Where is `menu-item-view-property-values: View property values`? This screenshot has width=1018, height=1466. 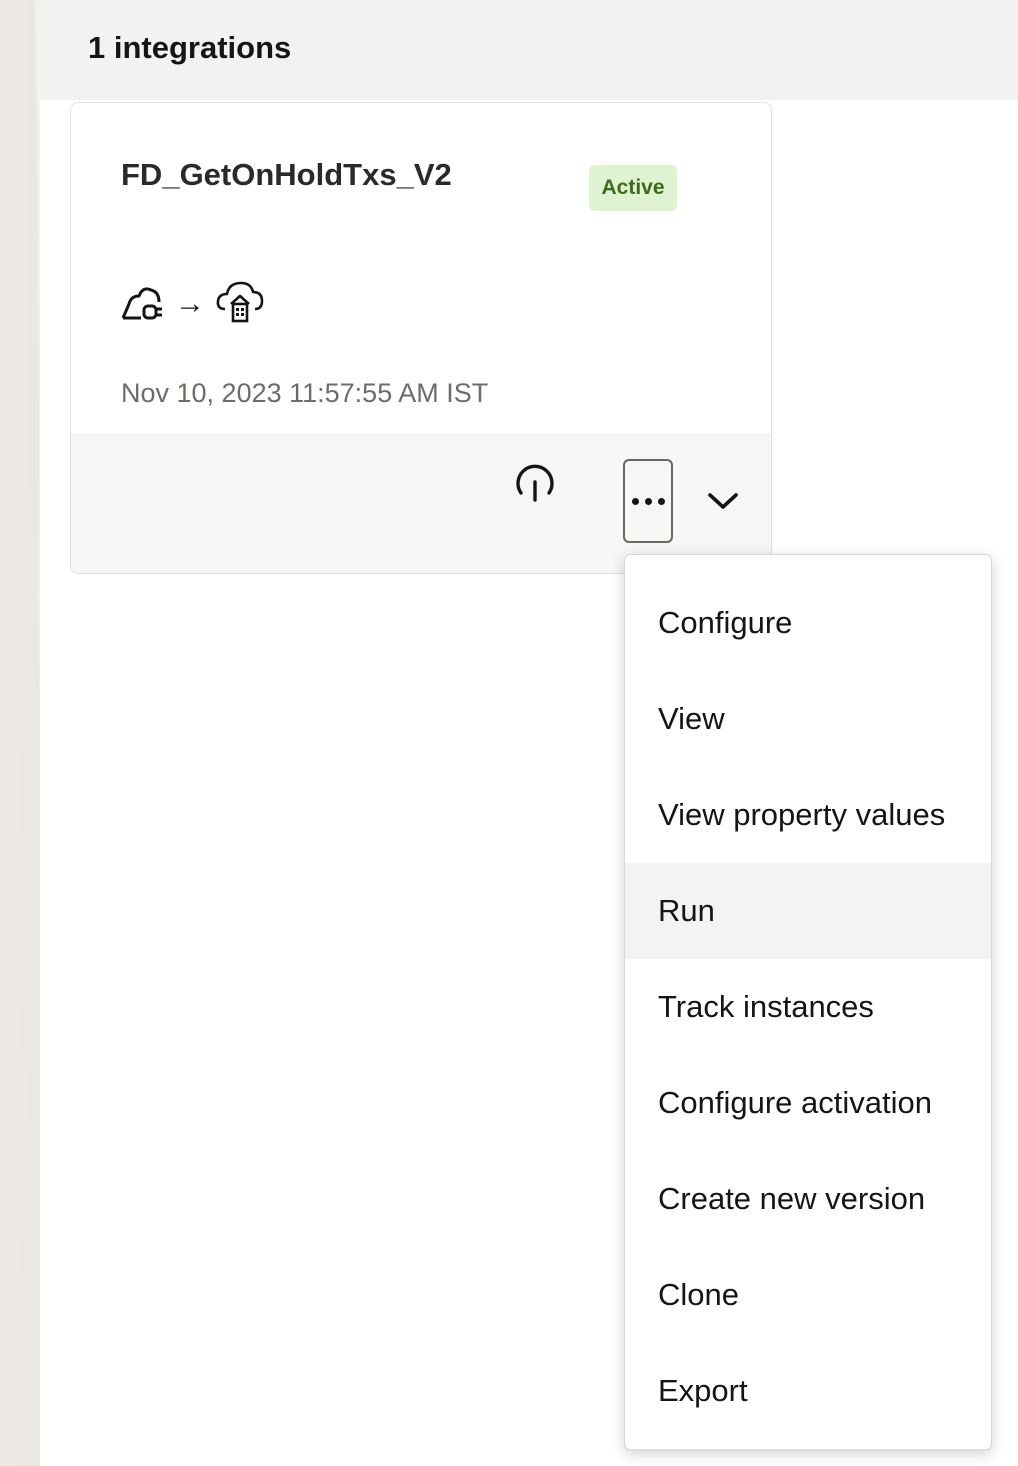 menu-item-view-property-values: View property values is located at coordinates (808, 815).